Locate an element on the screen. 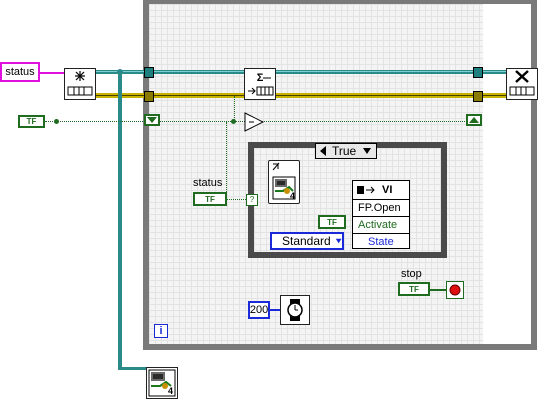  shift-register-up-icon is located at coordinates (474, 120).